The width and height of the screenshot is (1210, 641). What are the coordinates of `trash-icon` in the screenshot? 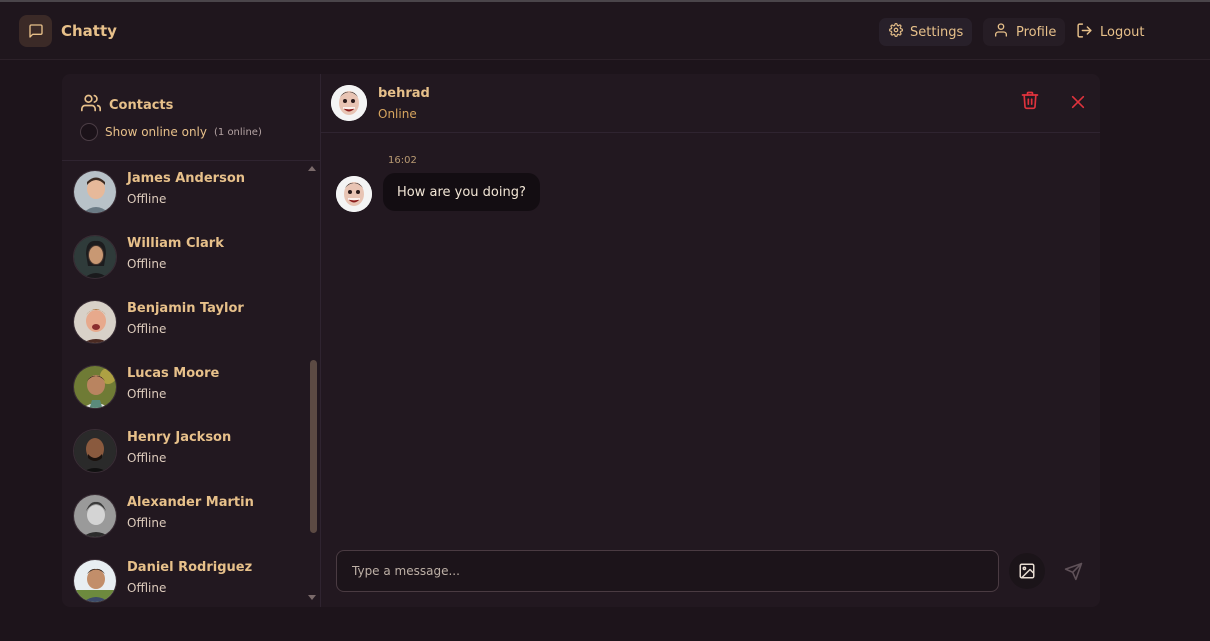 It's located at (1030, 102).